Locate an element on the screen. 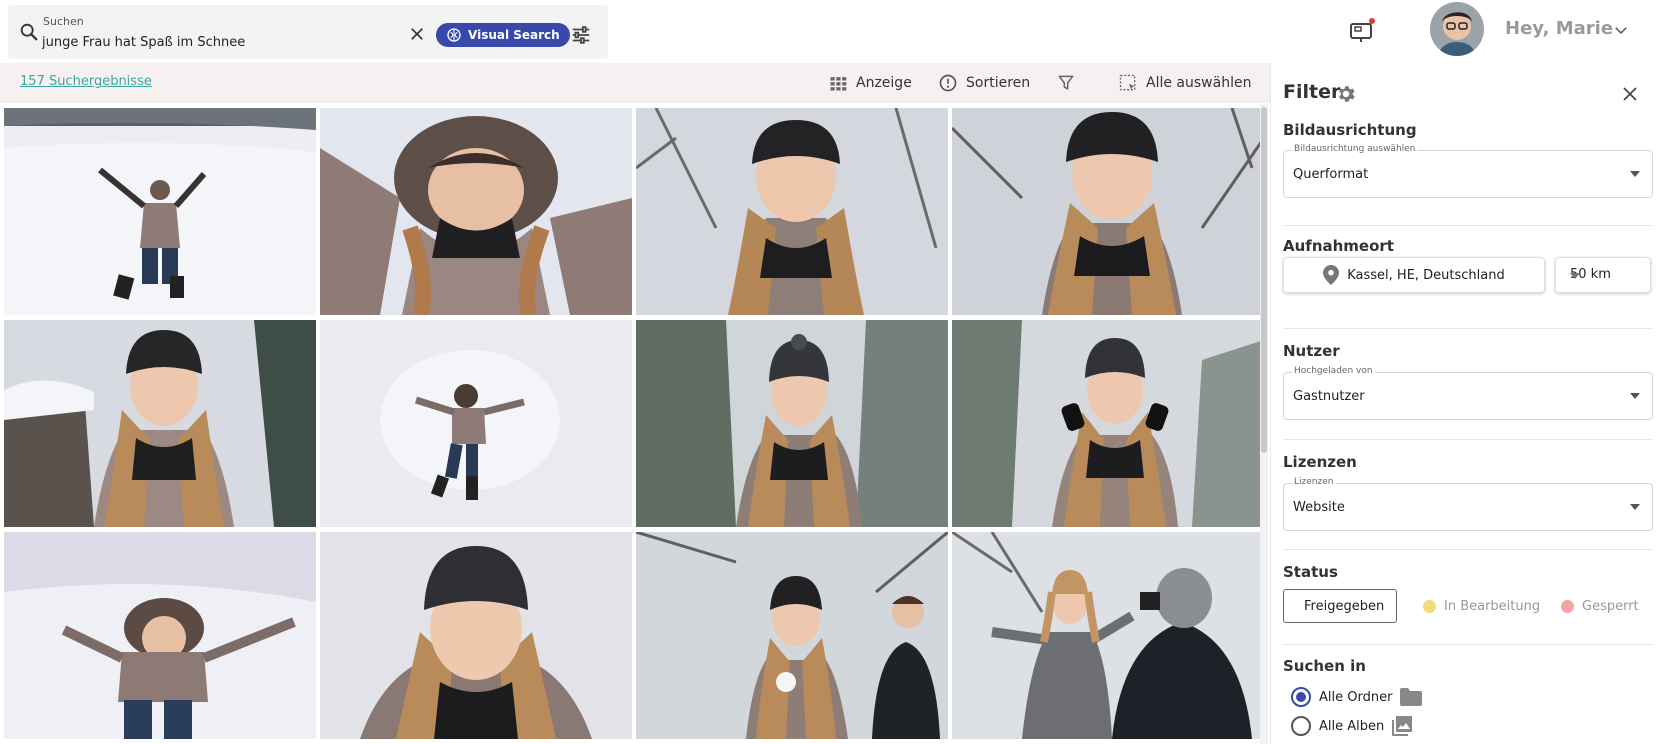 This screenshot has height=744, width=1662. status-options: Freigegeben In Bearbeitung Gesperrt is located at coordinates (1468, 606).